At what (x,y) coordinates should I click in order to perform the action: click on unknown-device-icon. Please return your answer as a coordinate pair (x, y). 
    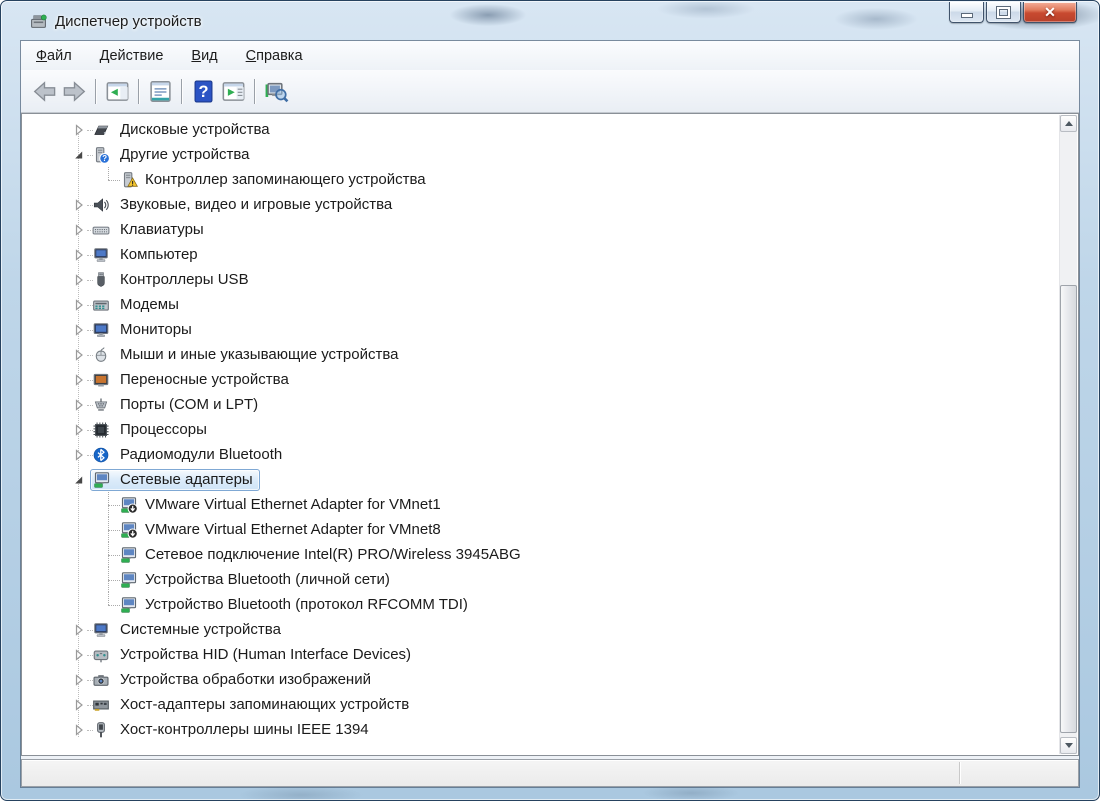
    Looking at the image, I should click on (101, 155).